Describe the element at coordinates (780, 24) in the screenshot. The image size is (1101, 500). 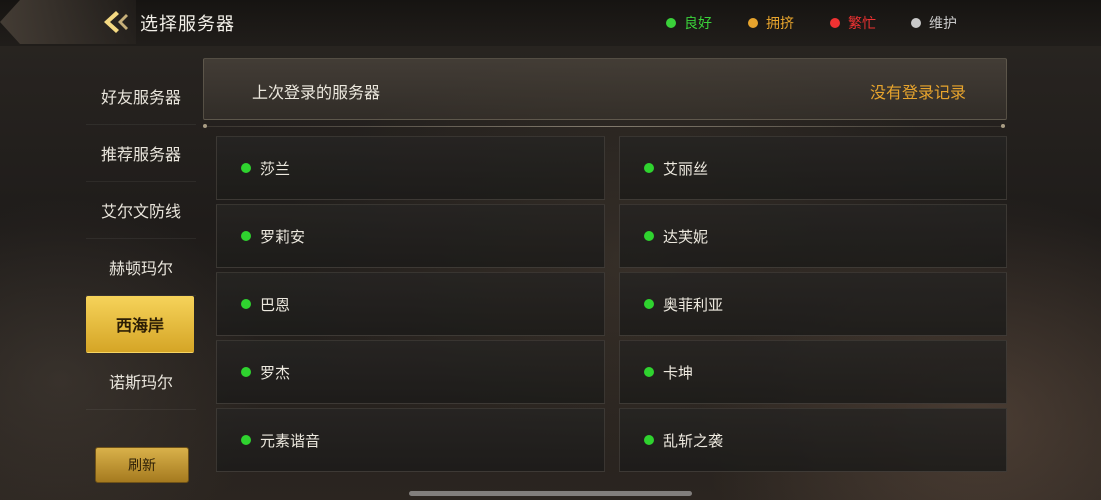
I see `legend-label: 拥挤` at that location.